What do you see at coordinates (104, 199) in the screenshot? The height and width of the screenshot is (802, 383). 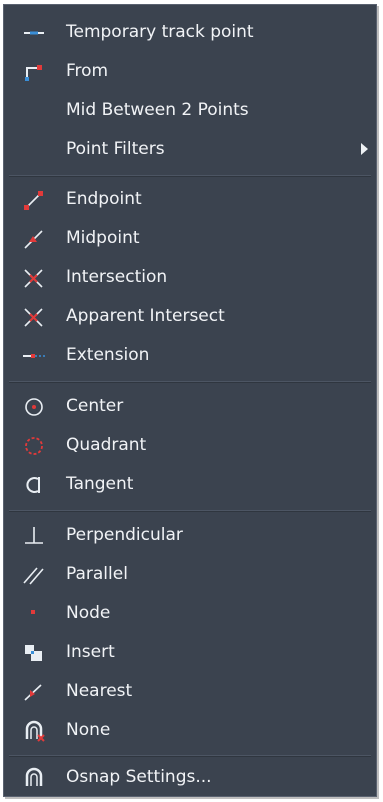 I see `menu-item-label: Endpoint` at bounding box center [104, 199].